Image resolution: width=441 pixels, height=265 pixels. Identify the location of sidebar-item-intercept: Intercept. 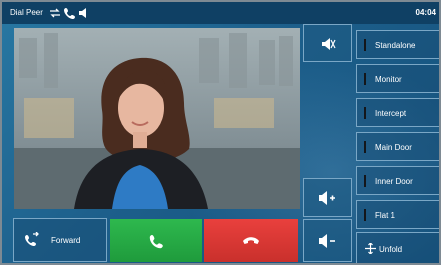
(397, 112).